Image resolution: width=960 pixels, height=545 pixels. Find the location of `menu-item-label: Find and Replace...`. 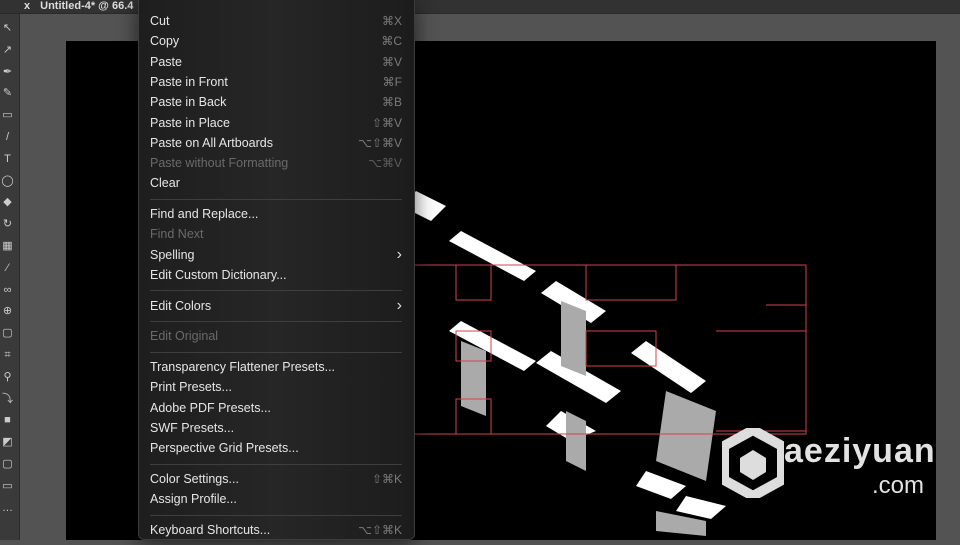

menu-item-label: Find and Replace... is located at coordinates (204, 214).